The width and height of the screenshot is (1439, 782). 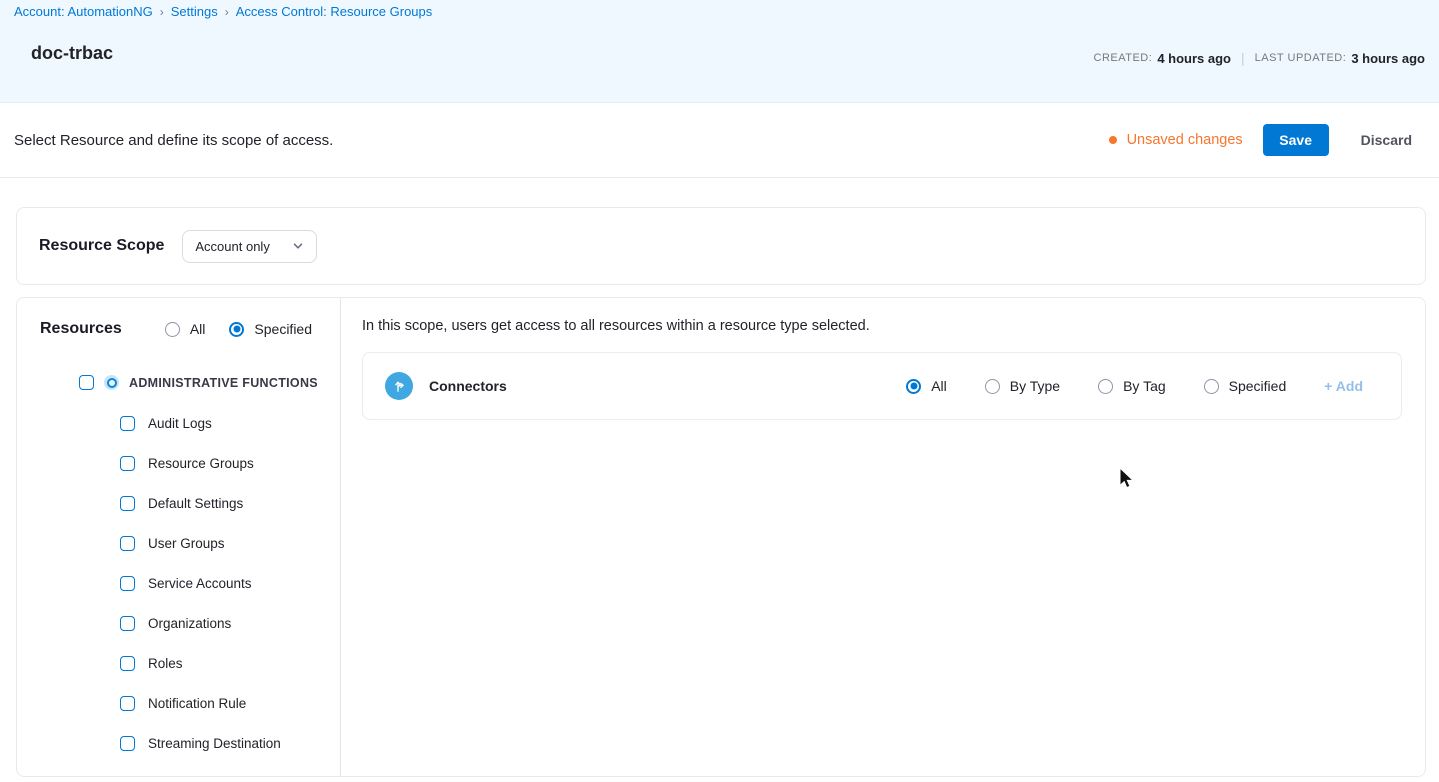 What do you see at coordinates (1386, 140) in the screenshot?
I see `discard-button: Discard` at bounding box center [1386, 140].